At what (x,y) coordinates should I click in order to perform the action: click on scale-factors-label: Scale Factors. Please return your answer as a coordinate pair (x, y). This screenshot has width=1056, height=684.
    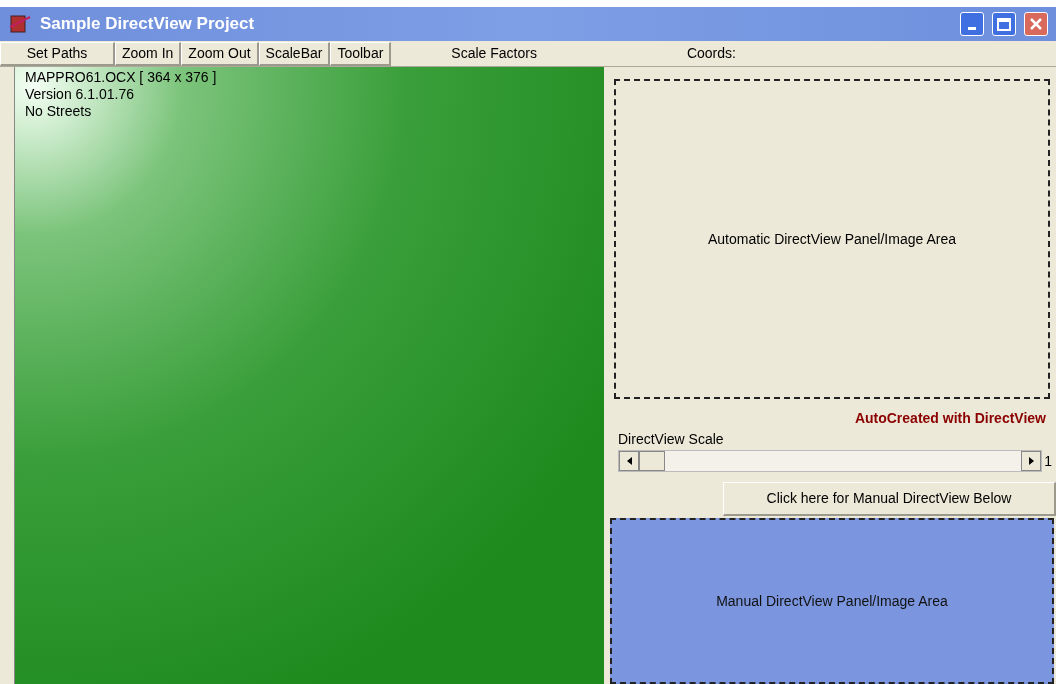
    Looking at the image, I should click on (494, 53).